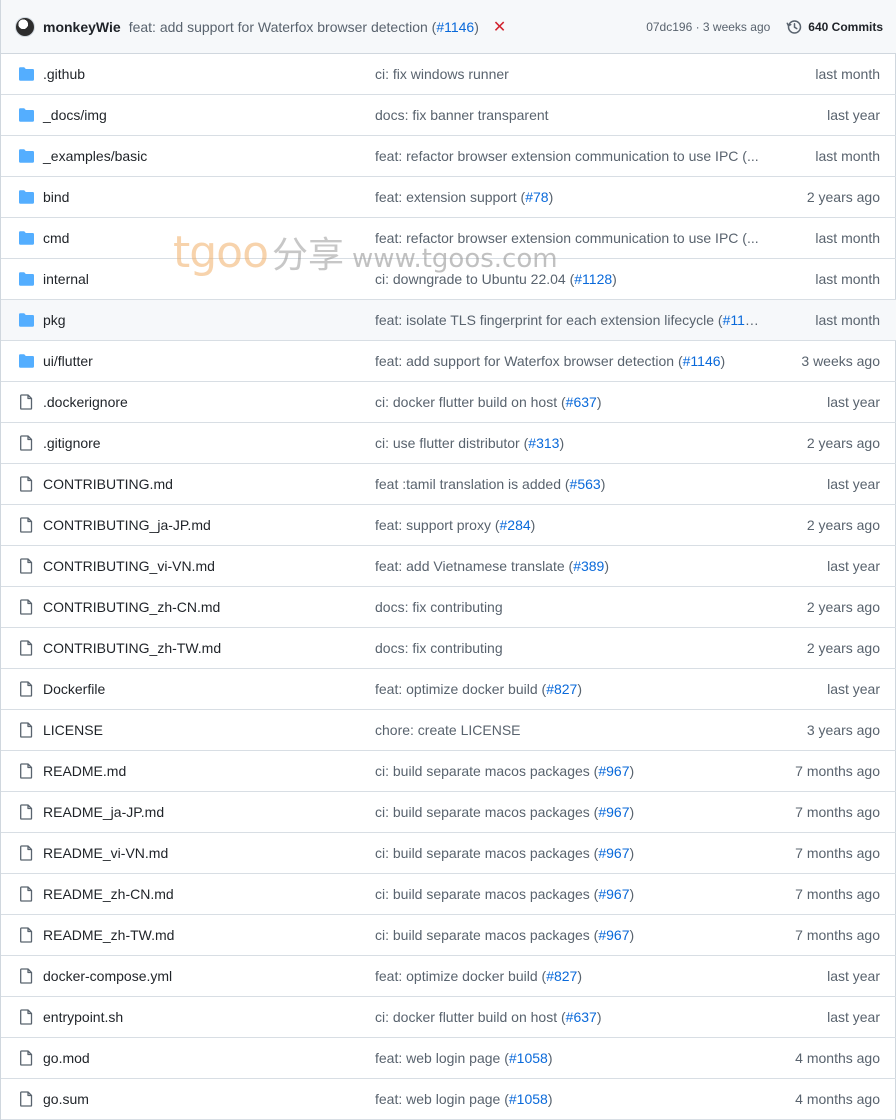 The image size is (896, 1120). Describe the element at coordinates (569, 197) in the screenshot. I see `commit-message-link: feat: extension support (#78)` at that location.